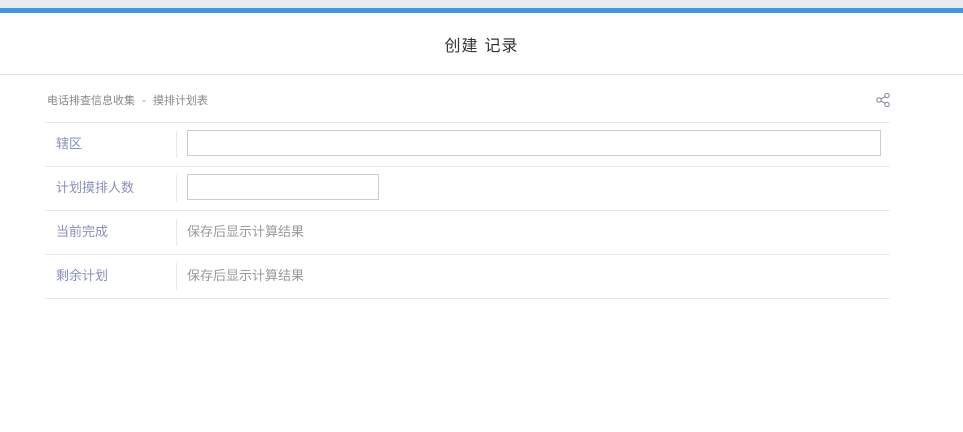 The image size is (963, 432). I want to click on district-input, so click(534, 143).